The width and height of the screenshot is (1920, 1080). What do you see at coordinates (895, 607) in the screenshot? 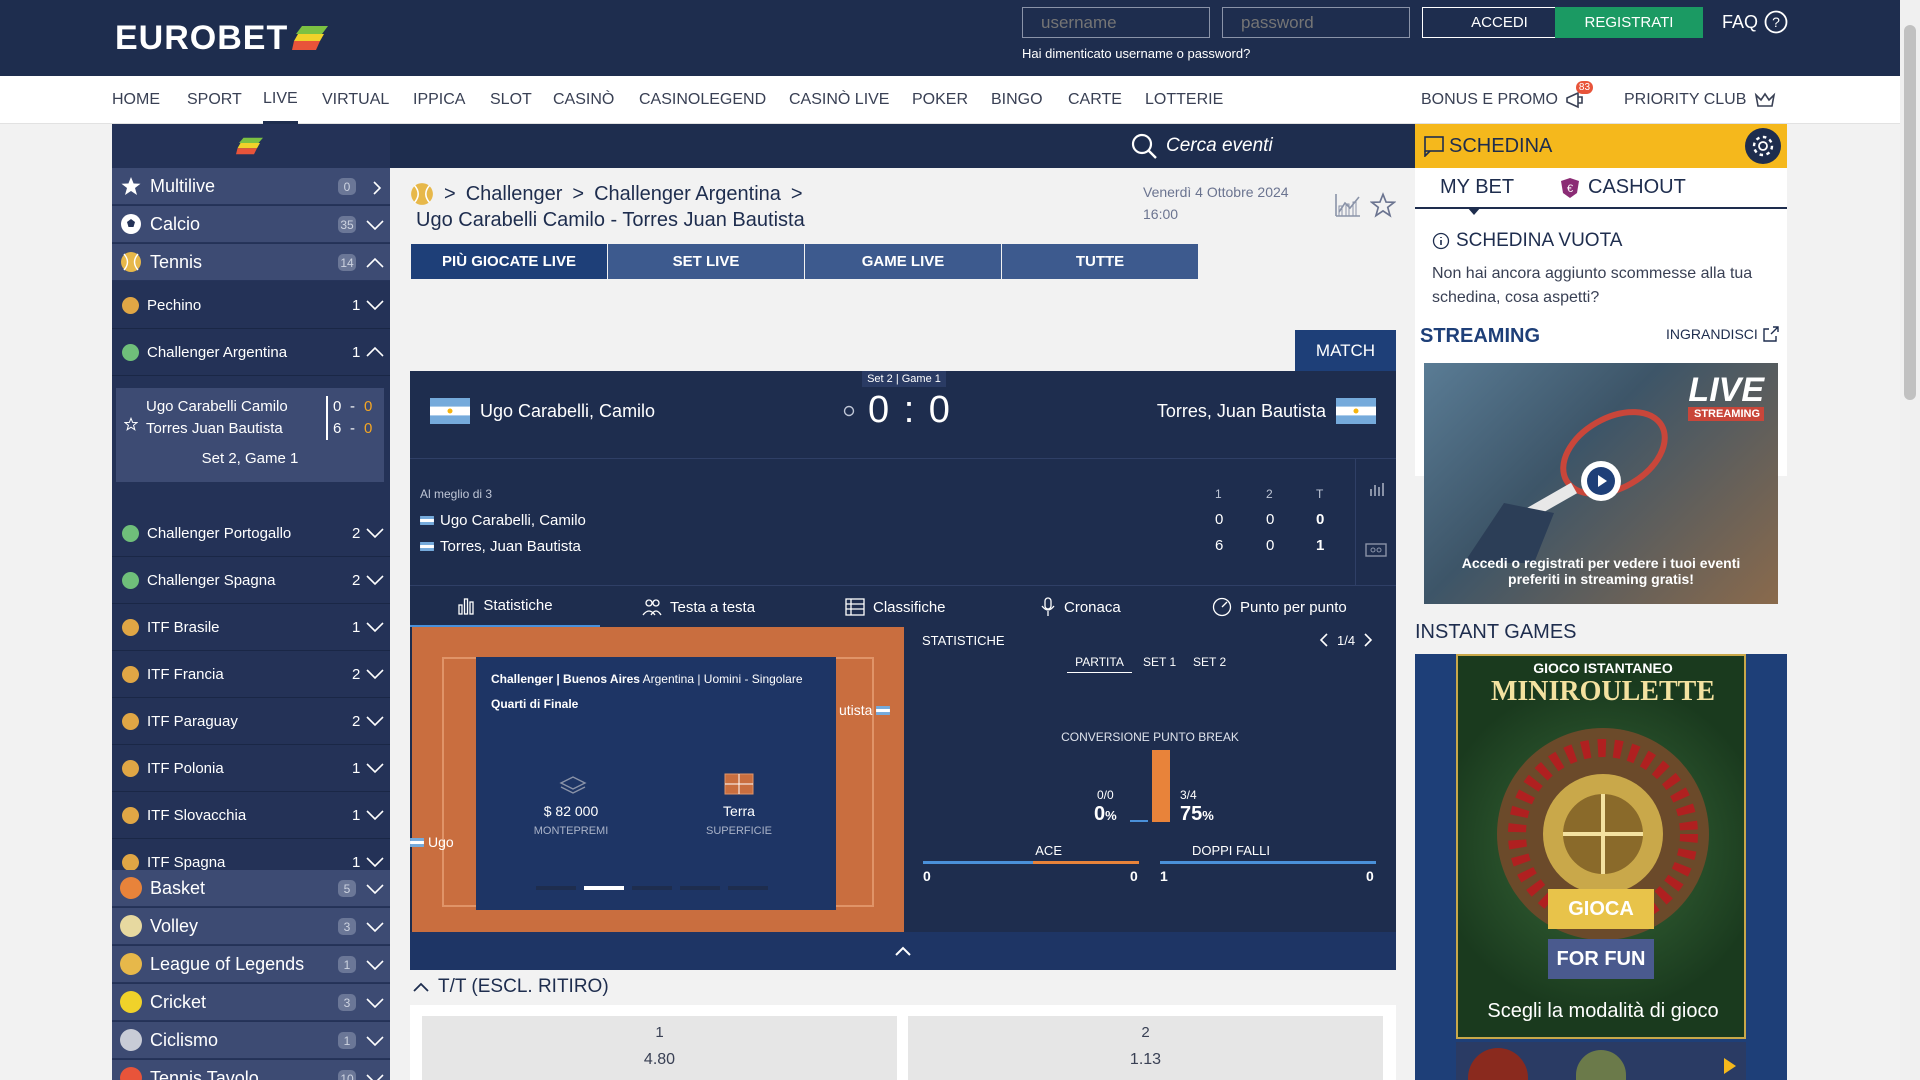
I see `tab-classifiche: Classifiche` at bounding box center [895, 607].